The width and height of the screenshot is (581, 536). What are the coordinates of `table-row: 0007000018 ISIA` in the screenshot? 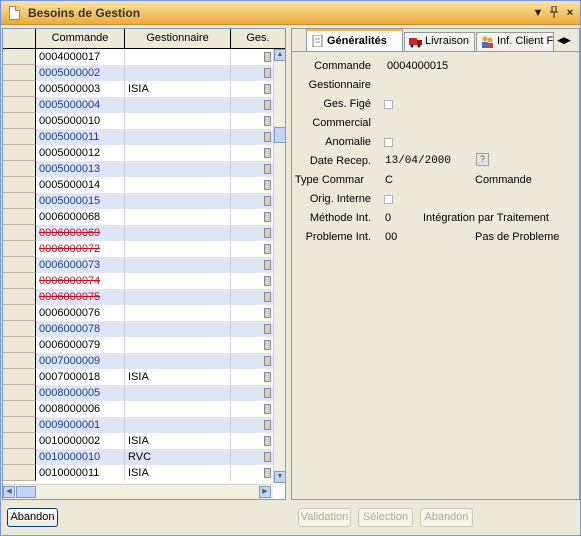 It's located at (138, 377).